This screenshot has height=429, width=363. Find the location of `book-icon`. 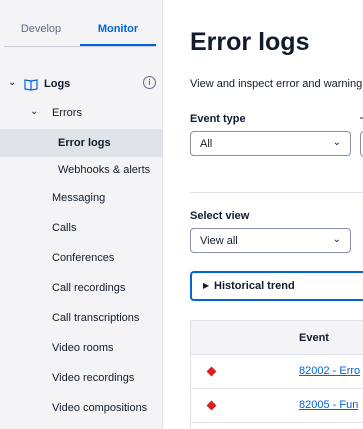

book-icon is located at coordinates (31, 85).